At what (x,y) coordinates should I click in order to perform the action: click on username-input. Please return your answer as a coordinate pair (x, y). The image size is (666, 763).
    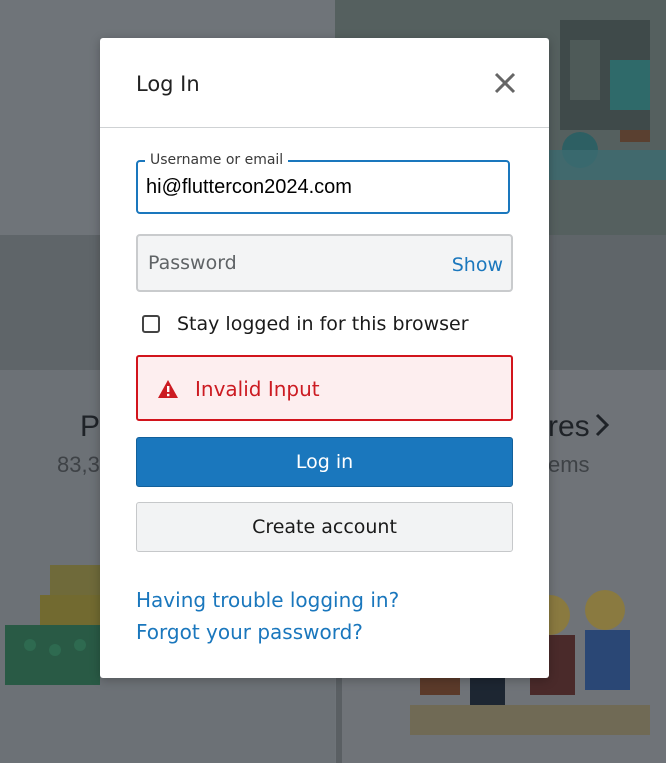
    Looking at the image, I should click on (321, 187).